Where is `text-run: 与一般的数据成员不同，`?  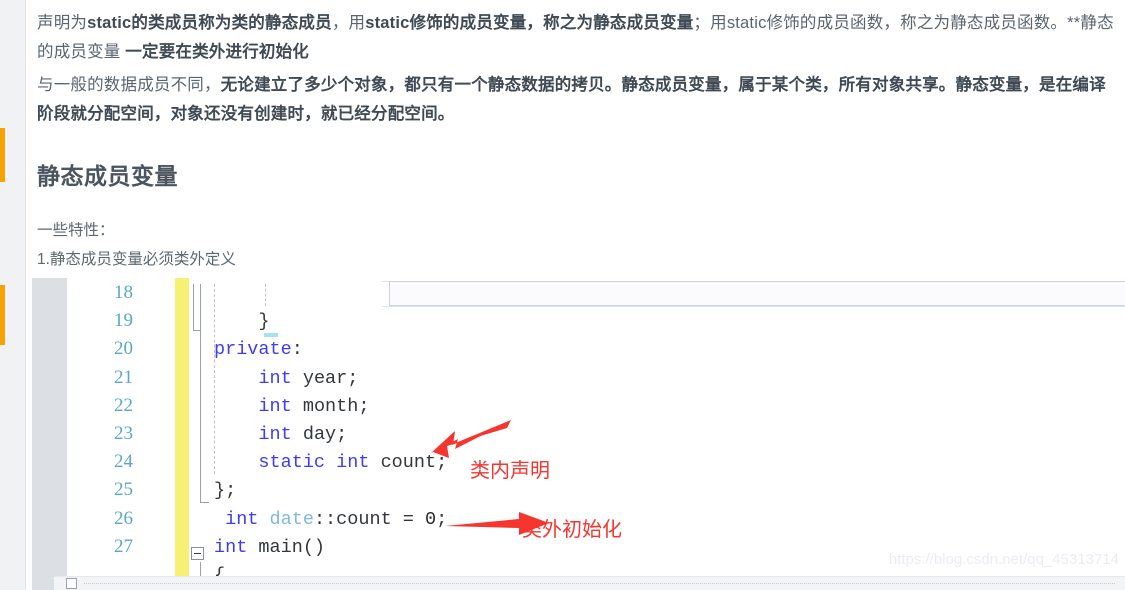 text-run: 与一般的数据成员不同， is located at coordinates (129, 85).